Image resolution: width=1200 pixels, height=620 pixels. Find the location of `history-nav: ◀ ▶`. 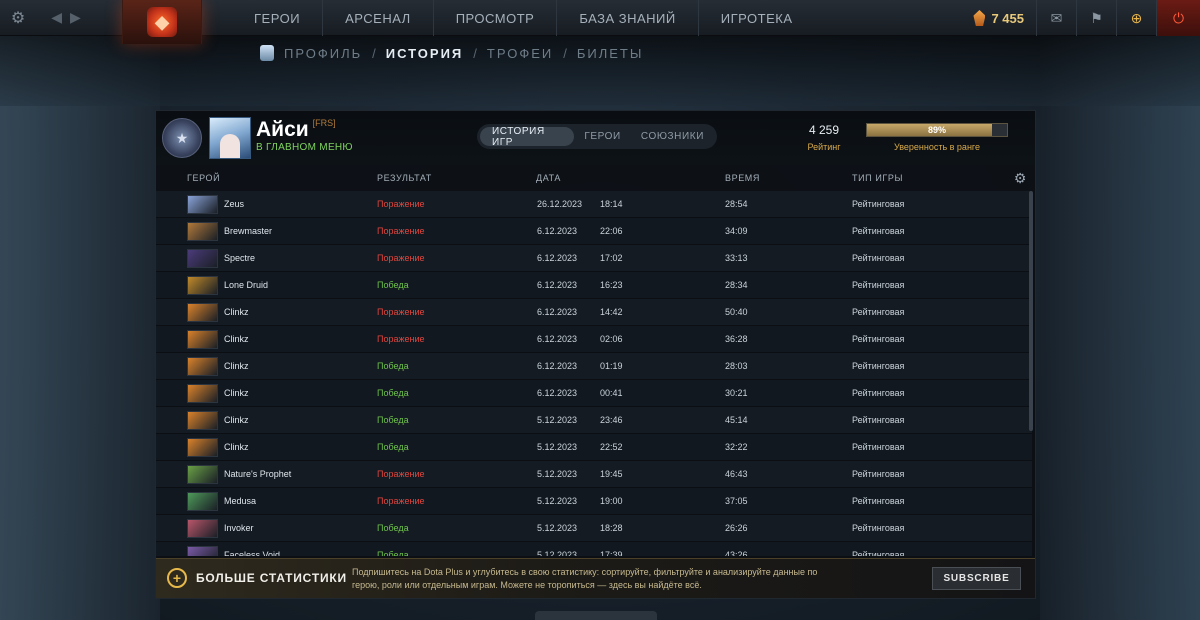

history-nav: ◀ ▶ is located at coordinates (66, 17).